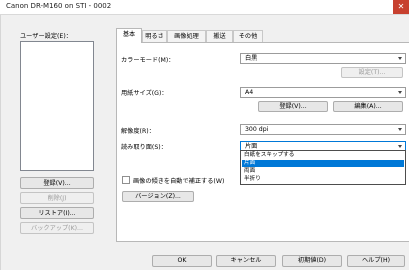 The image size is (409, 270). What do you see at coordinates (59, 6) in the screenshot?
I see `window-title: Canon DR-M160 on STI - 0002` at bounding box center [59, 6].